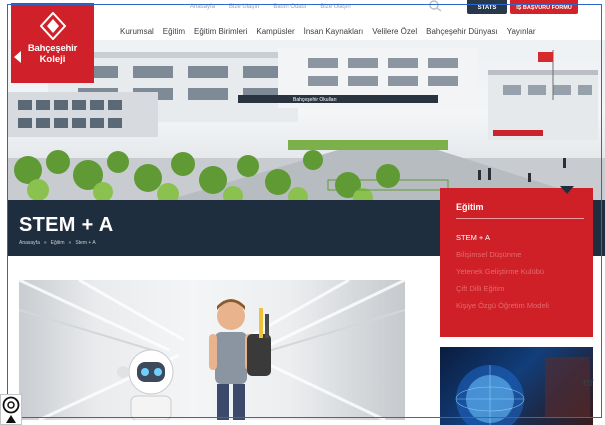 Image resolution: width=605 pixels, height=425 pixels. What do you see at coordinates (29, 243) in the screenshot?
I see `breadcrumb-item-anasayfa: Anasayfa` at bounding box center [29, 243].